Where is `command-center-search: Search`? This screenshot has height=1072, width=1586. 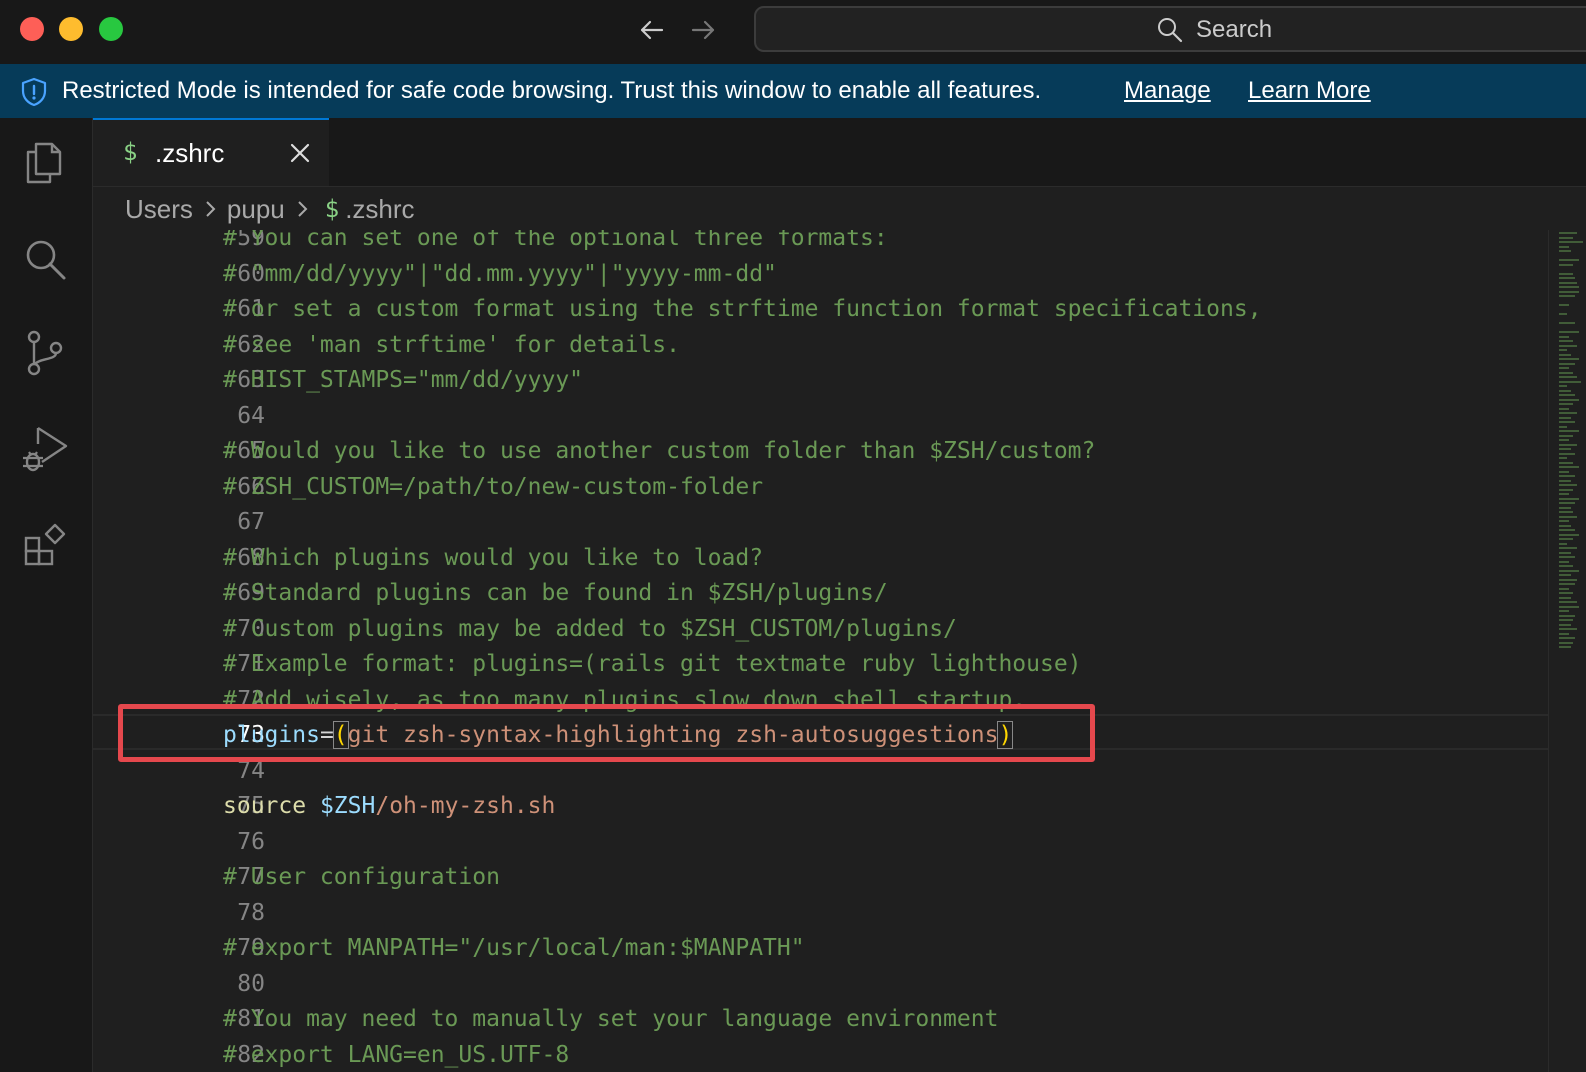
command-center-search: Search is located at coordinates (1170, 29).